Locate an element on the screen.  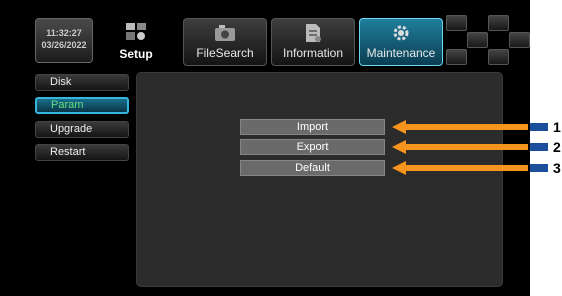
sidebar-item-label: Restart is located at coordinates (68, 152).